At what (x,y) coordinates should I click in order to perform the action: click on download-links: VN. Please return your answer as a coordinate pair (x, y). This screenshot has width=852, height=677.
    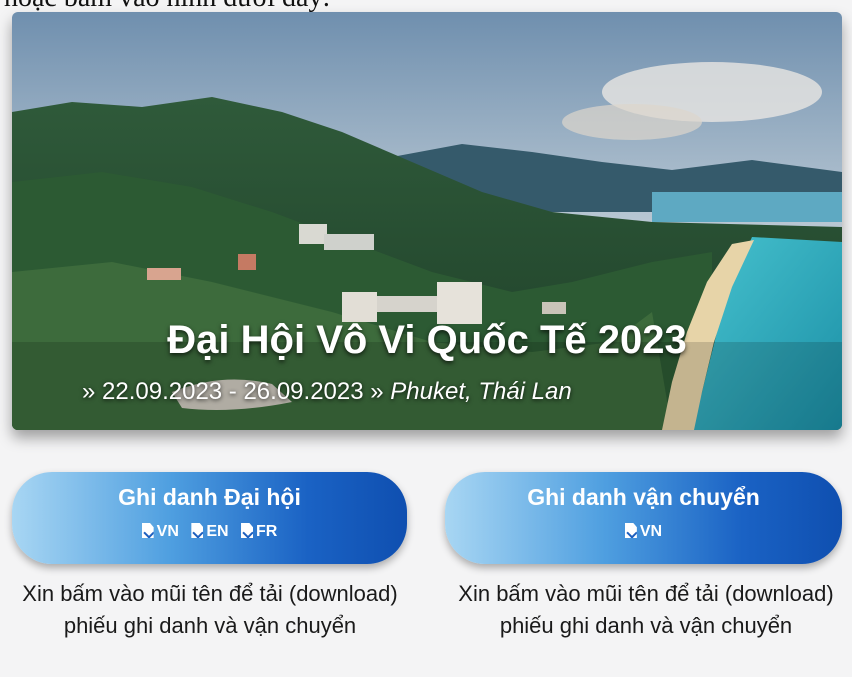
    Looking at the image, I should click on (643, 532).